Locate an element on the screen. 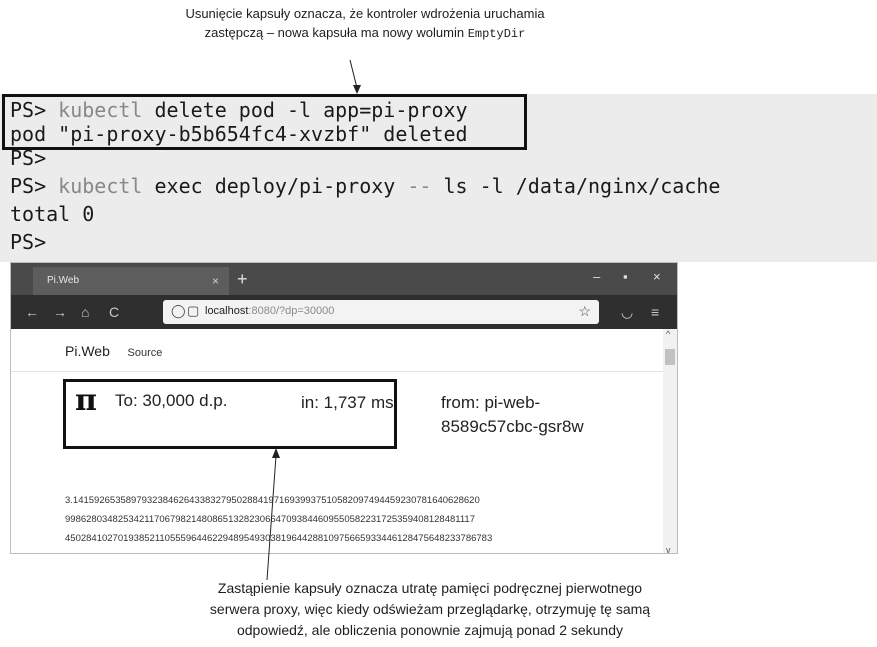  home-icon: ⌂ is located at coordinates (85, 312).